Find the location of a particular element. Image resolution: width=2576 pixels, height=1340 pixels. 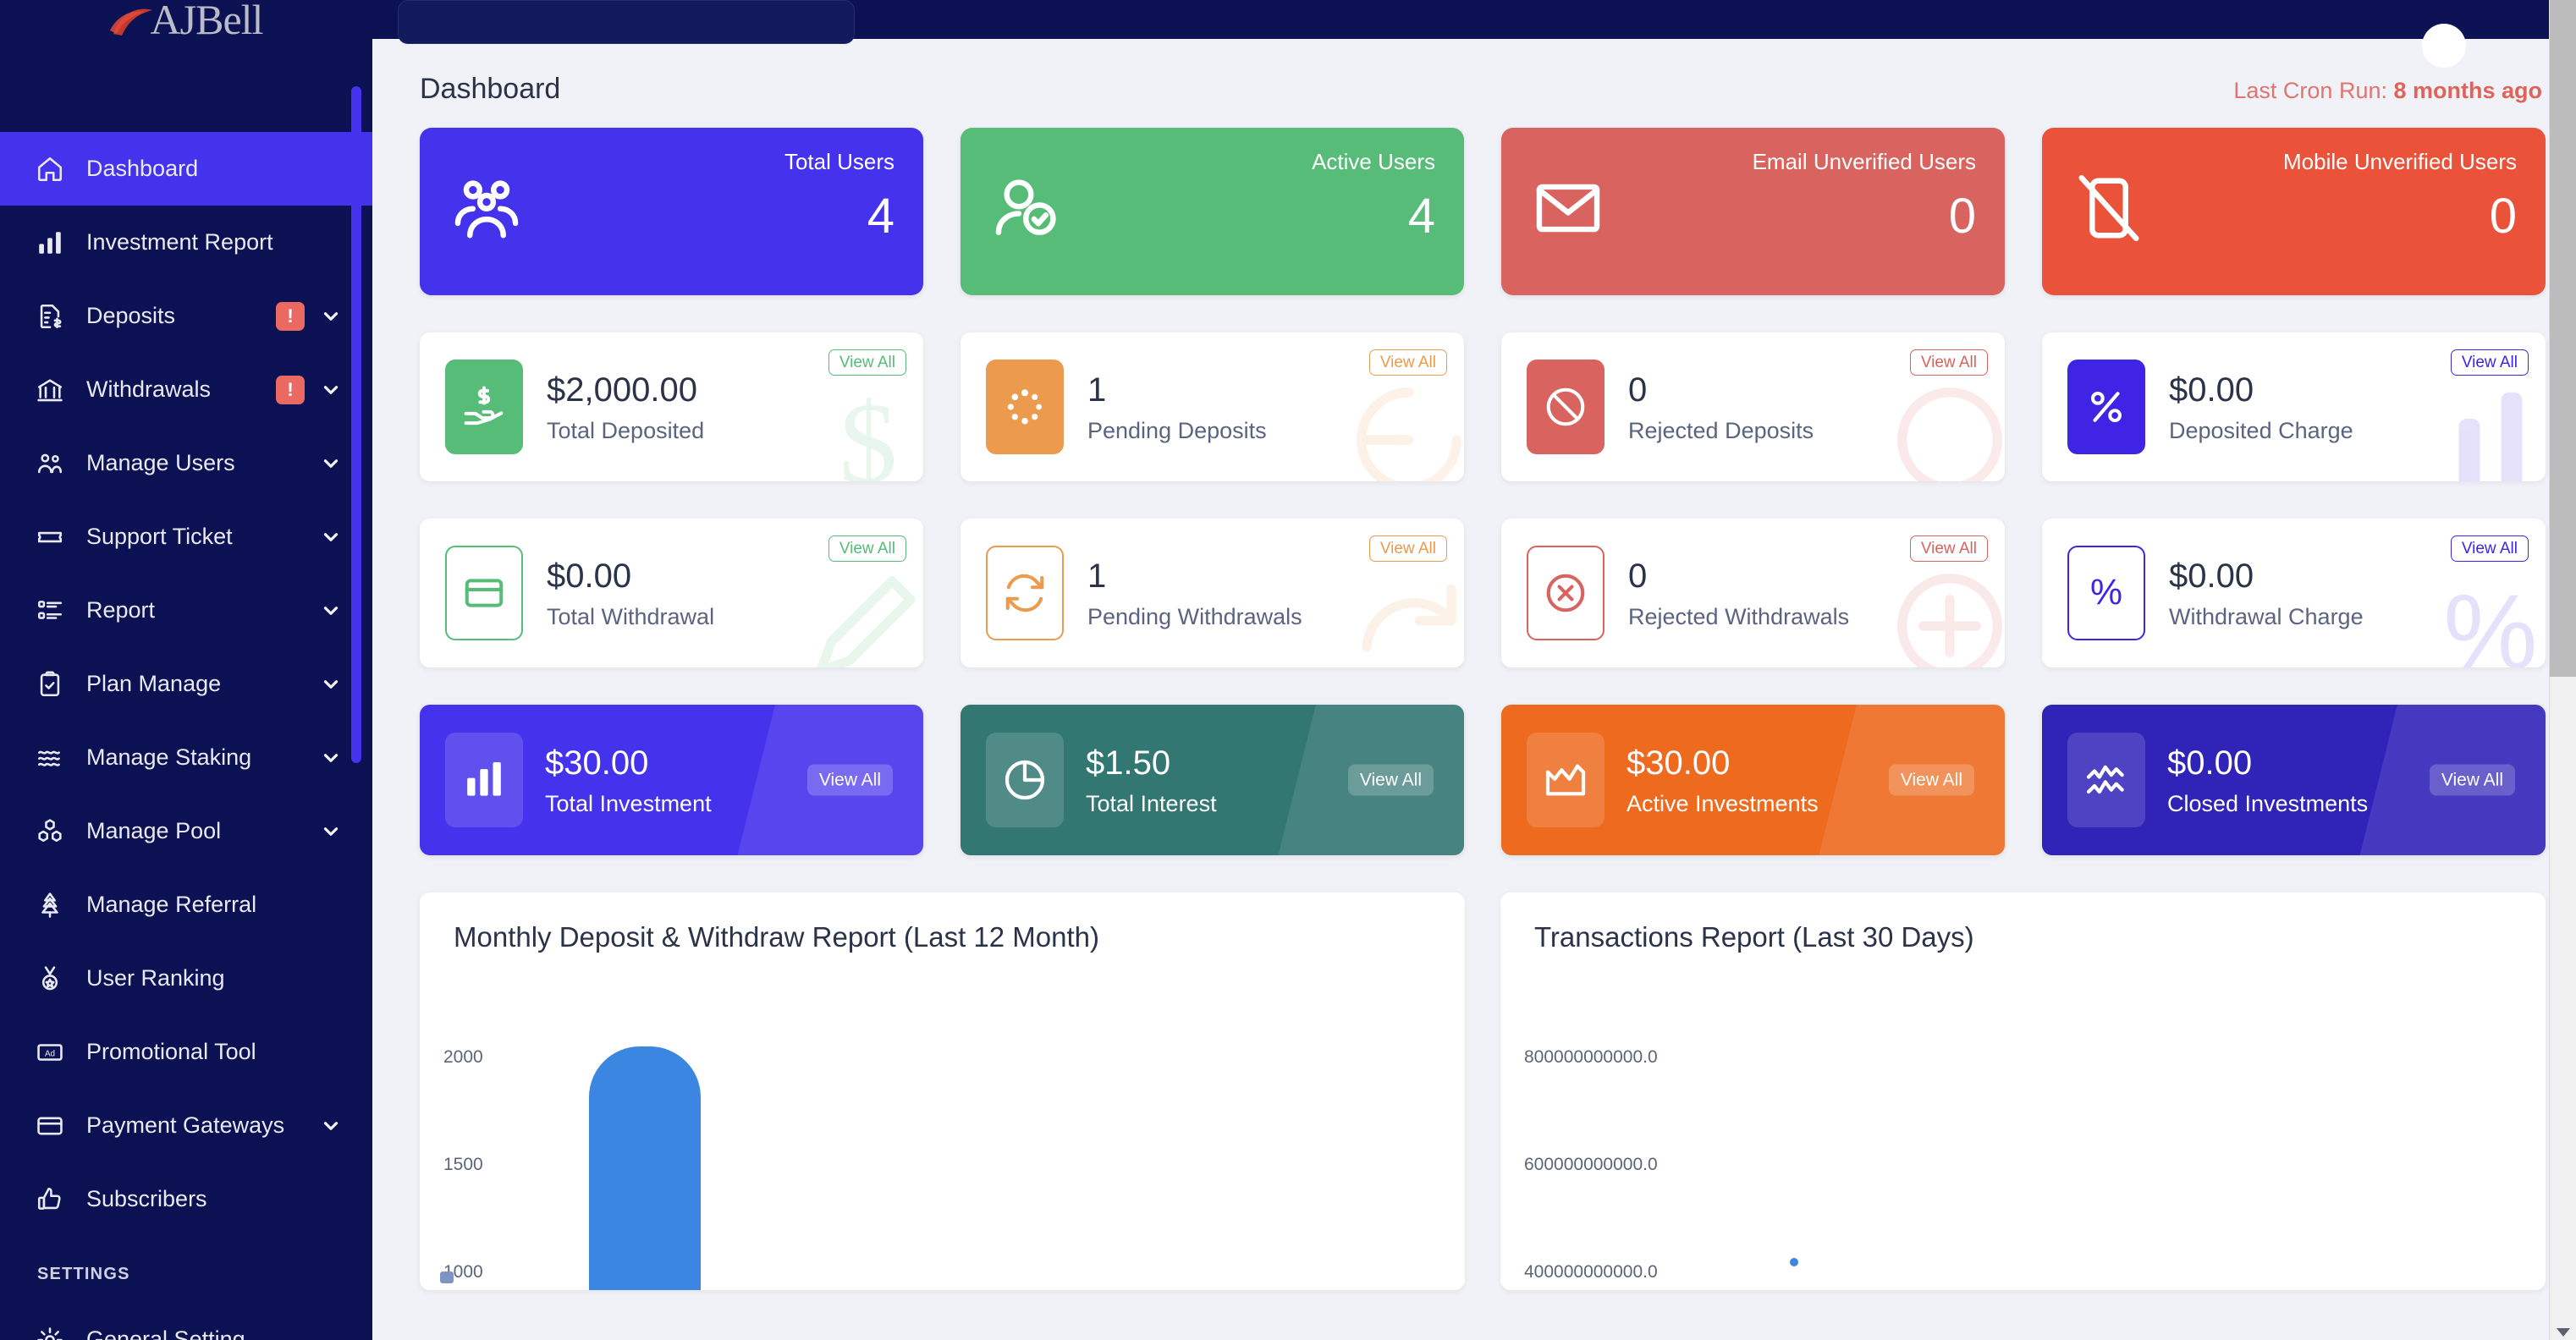

scrollbar-thumb is located at coordinates (2563, 338).